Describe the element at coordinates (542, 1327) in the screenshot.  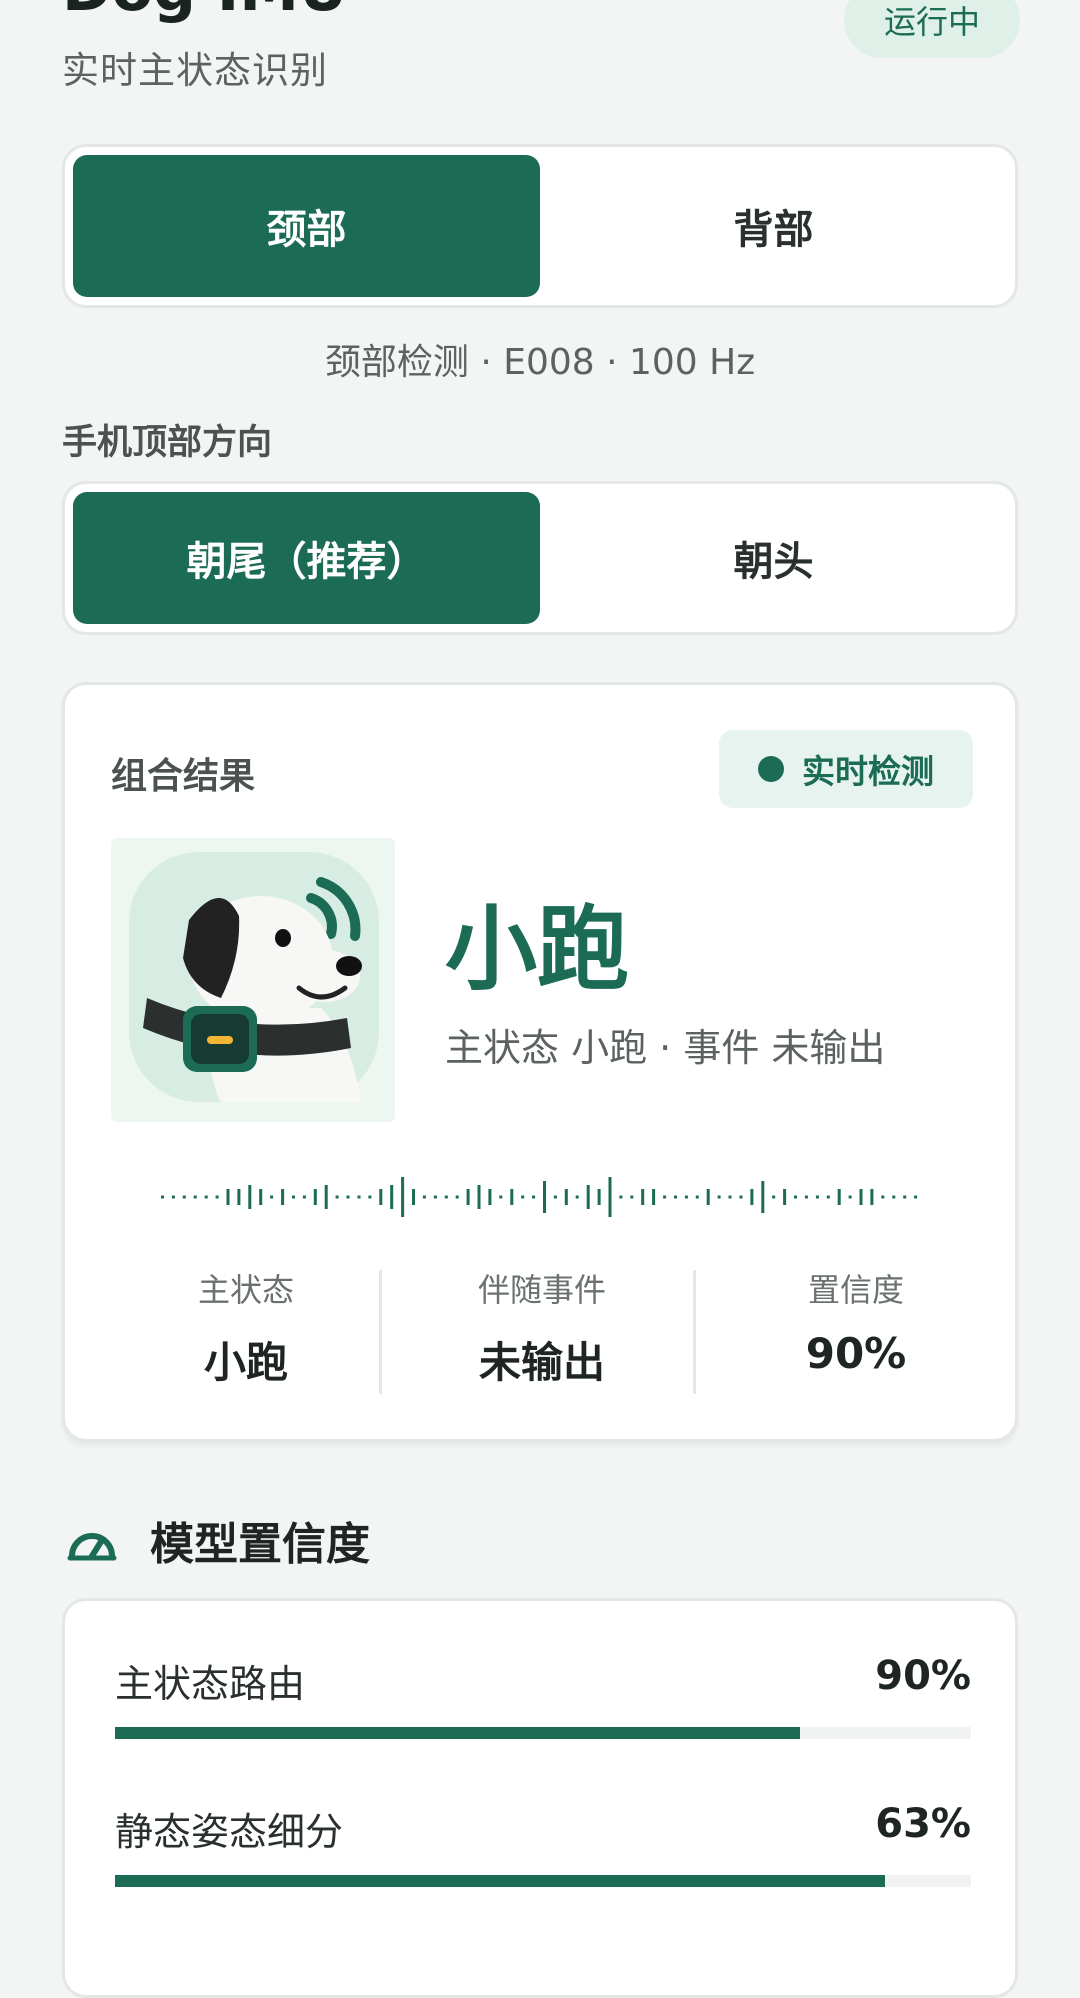
I see `stat-event: 伴随事件 未输出` at that location.